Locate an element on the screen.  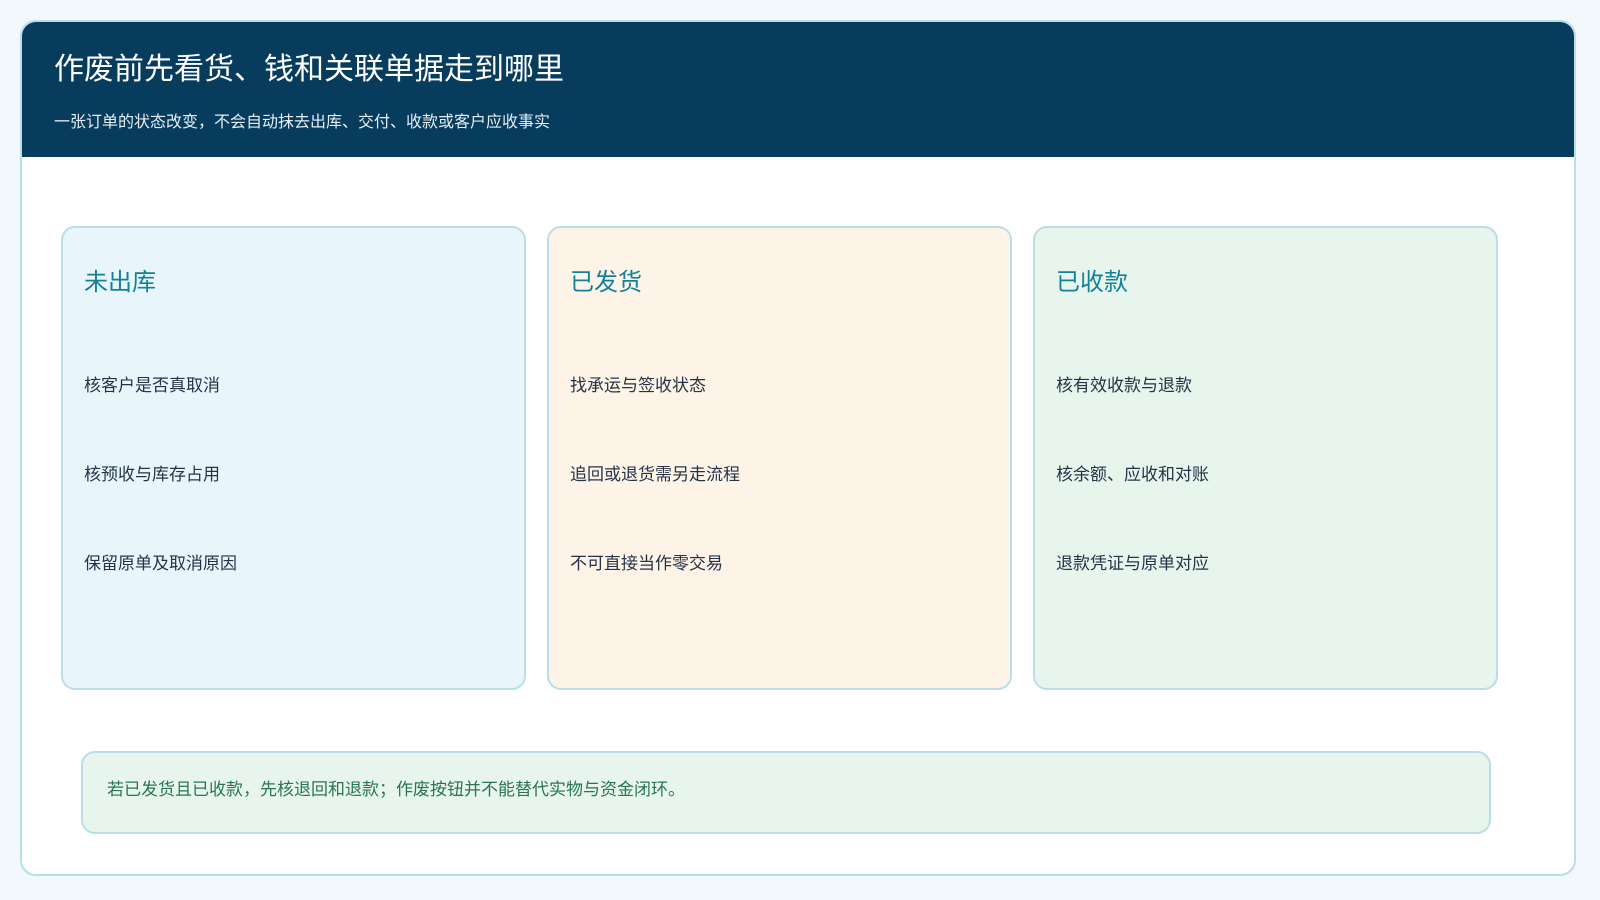
card-item: 追回或退货需另走流程 is located at coordinates (655, 475).